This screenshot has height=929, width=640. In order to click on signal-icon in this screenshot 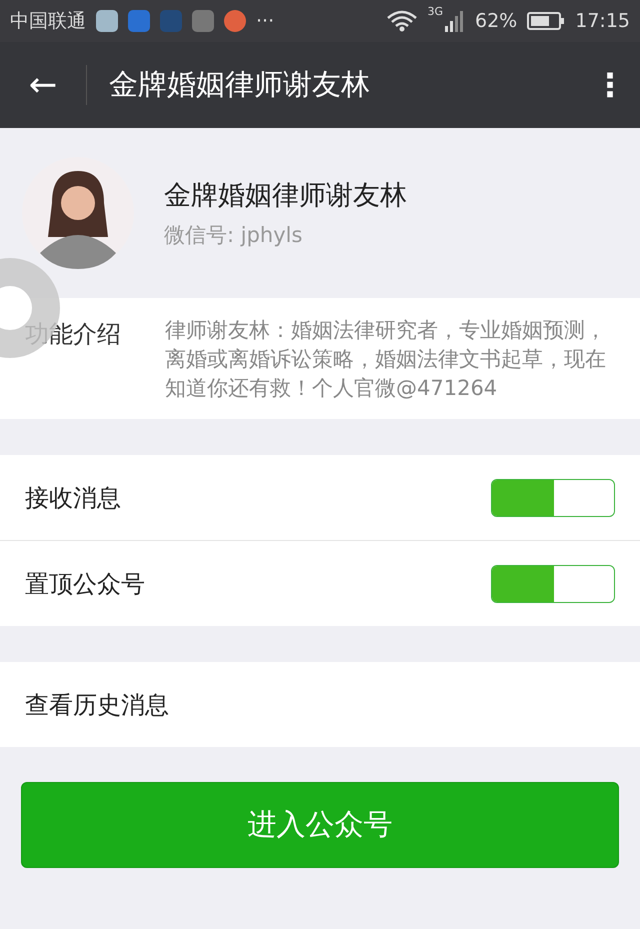, I will do `click(455, 21)`.